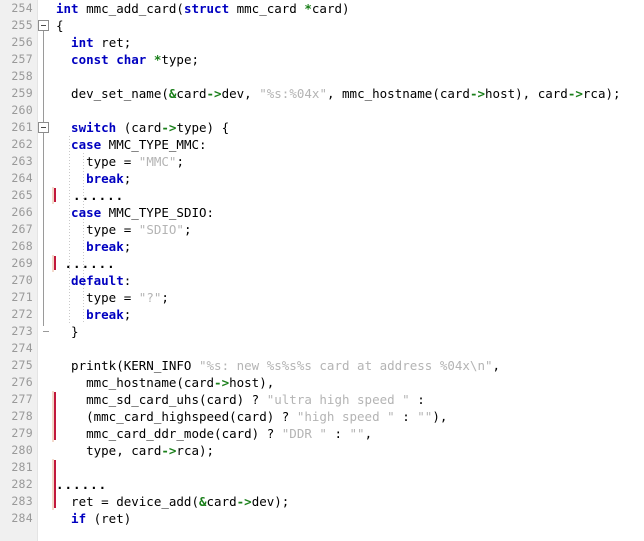  Describe the element at coordinates (79, 212) in the screenshot. I see `code-token-kw: case` at that location.